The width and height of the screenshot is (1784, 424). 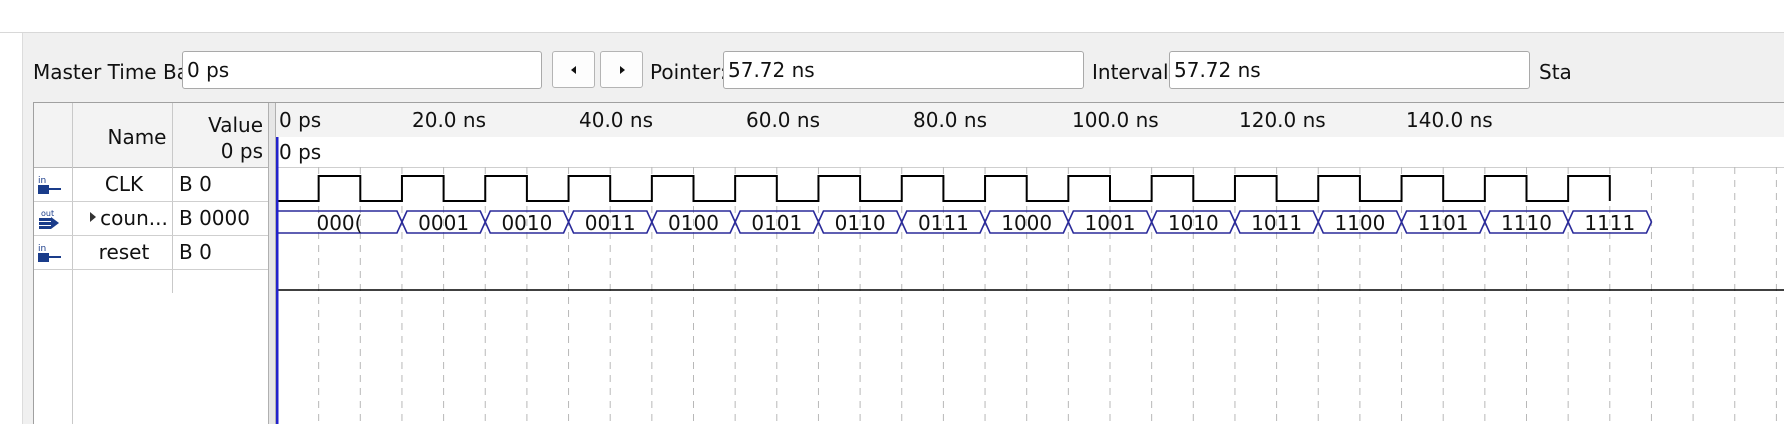 I want to click on clk-waveform, so click(x=944, y=188).